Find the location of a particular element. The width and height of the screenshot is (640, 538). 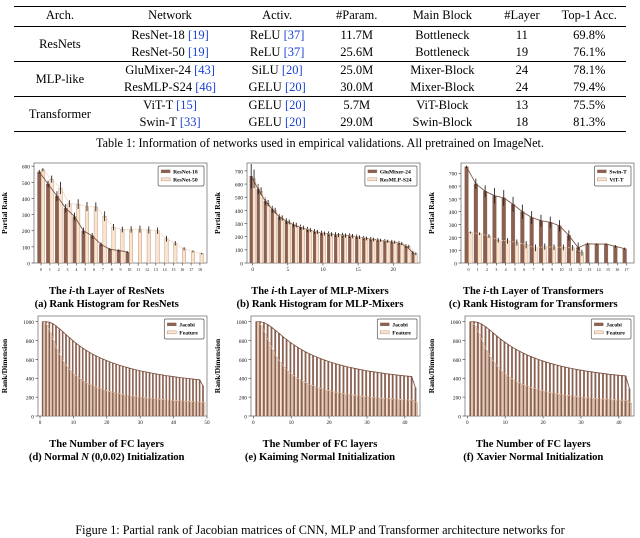

subcaption-c: (c) Rank Histogram for Transformers is located at coordinates (533, 304).